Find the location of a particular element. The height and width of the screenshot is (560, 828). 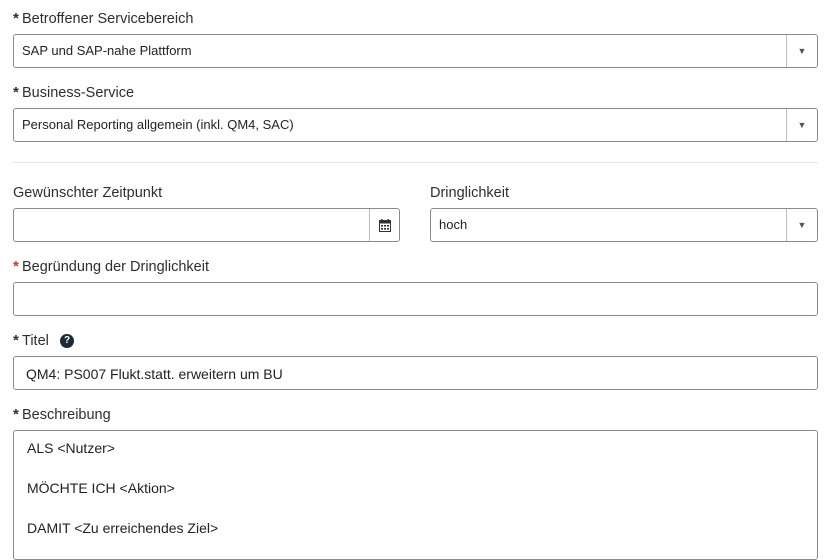

title-label: * Titel is located at coordinates (31, 340).